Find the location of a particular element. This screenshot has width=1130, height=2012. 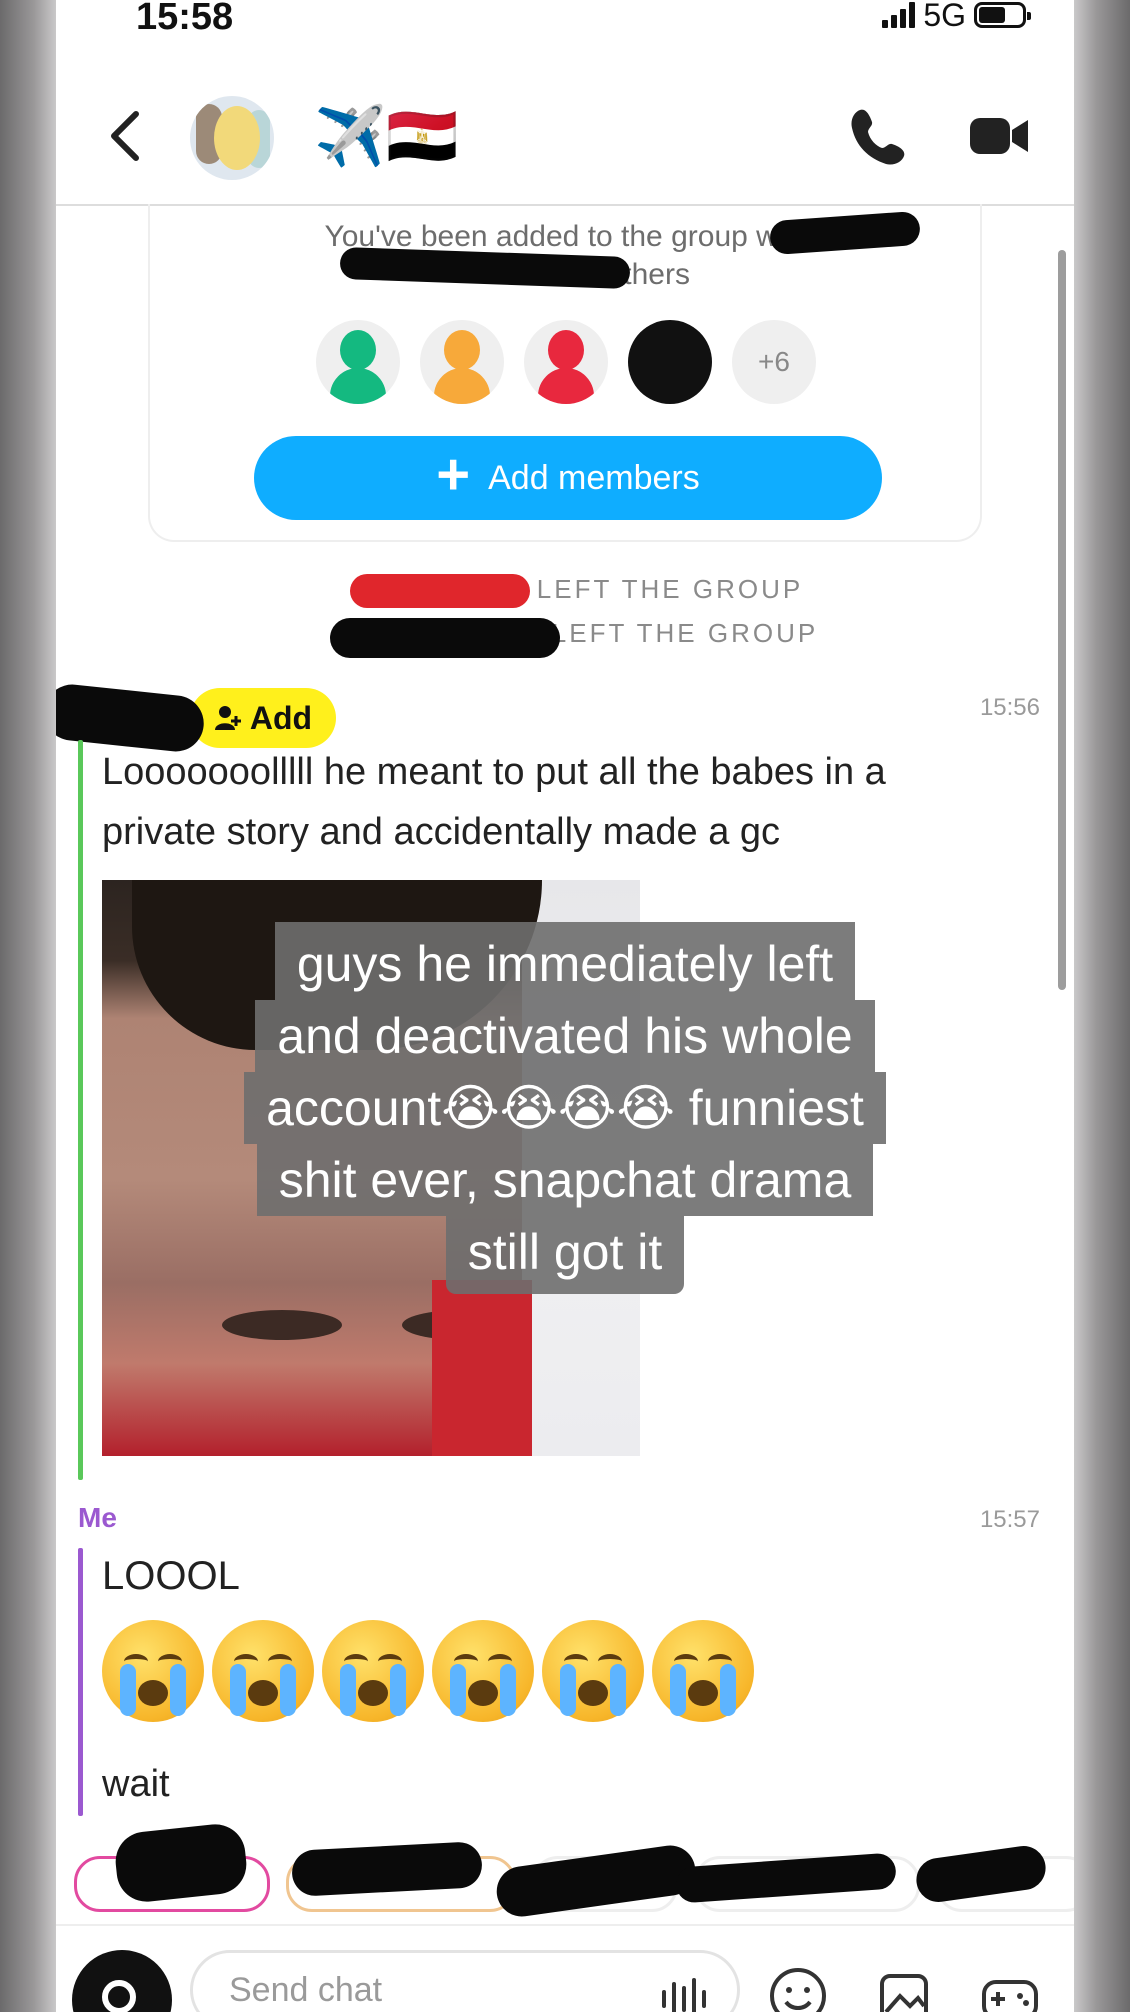

caption-line: shit ever, snapchat drama is located at coordinates (565, 1180).